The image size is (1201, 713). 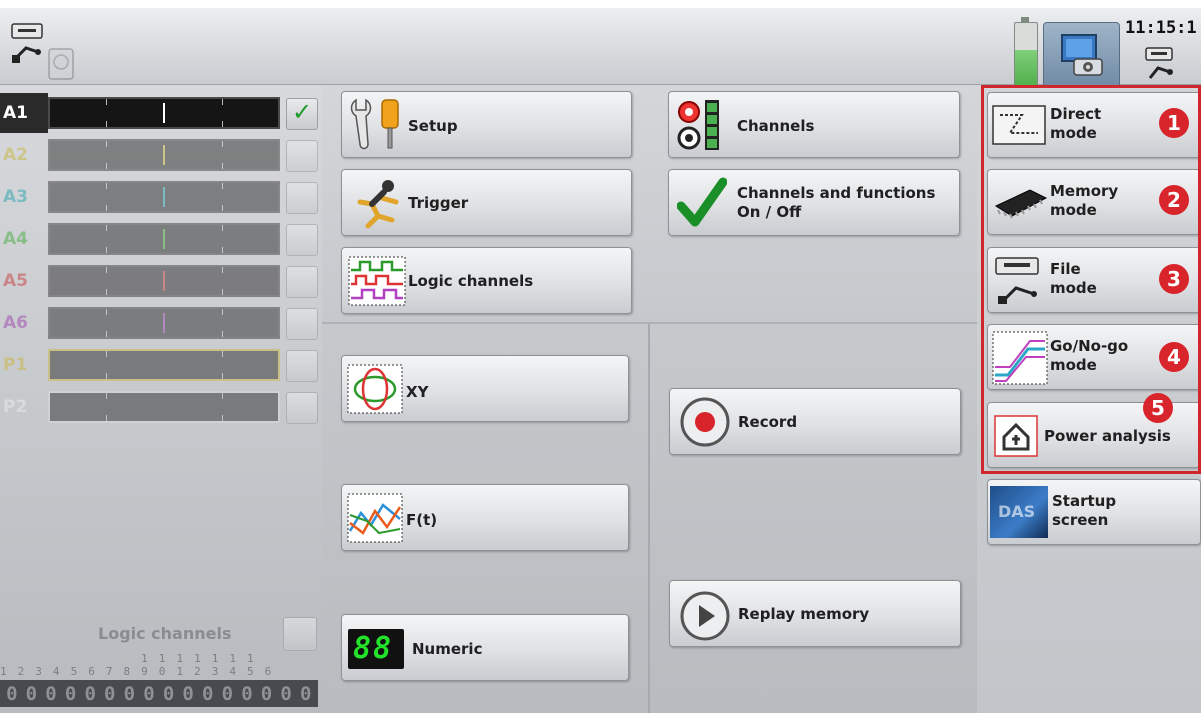 I want to click on logic-bit-display: 0 0 0 0 0 0 0 0 0 0 0 0 0 0 0 0, so click(x=159, y=693).